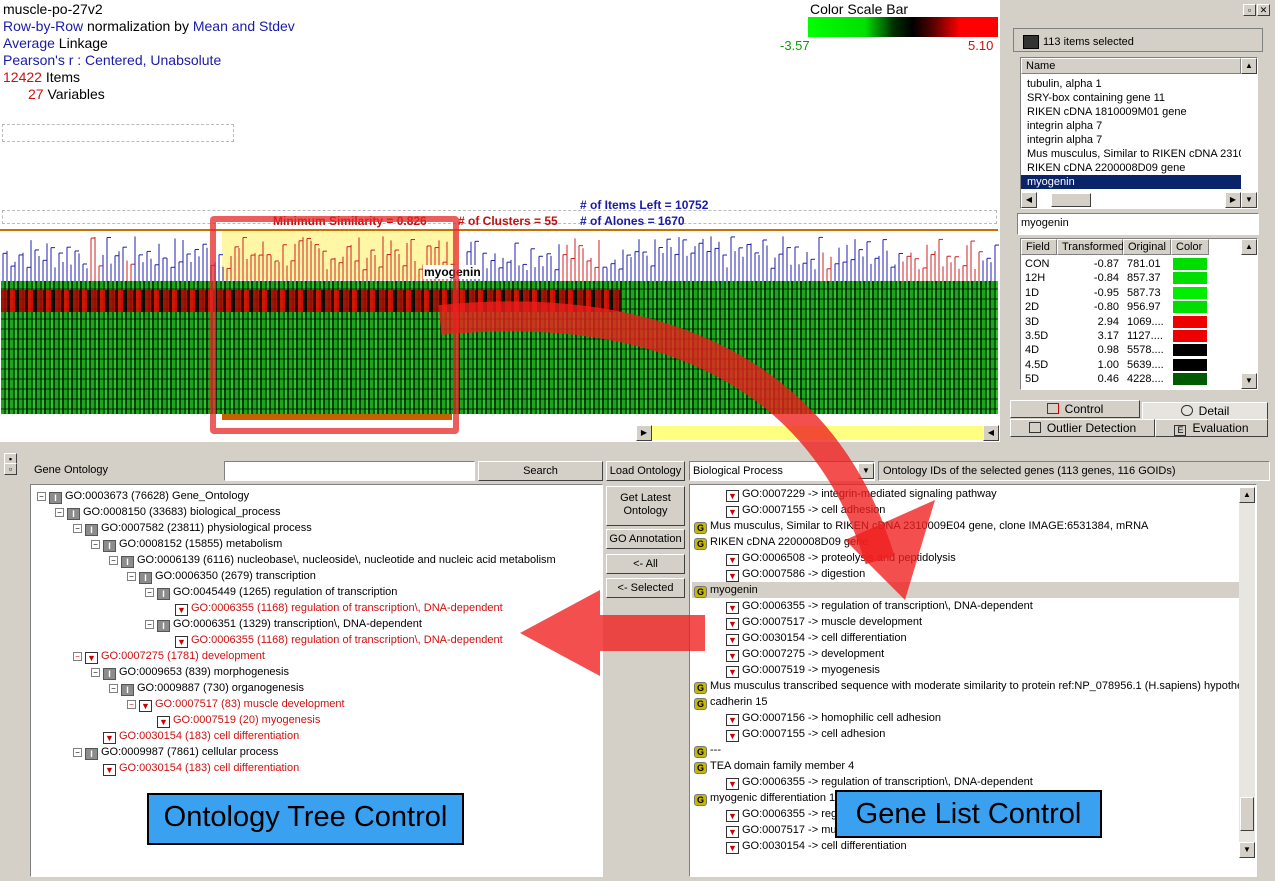 This screenshot has width=1275, height=881. Describe the element at coordinates (305, 819) in the screenshot. I see `ontology-tree-callout: Ontology Tree Control` at that location.